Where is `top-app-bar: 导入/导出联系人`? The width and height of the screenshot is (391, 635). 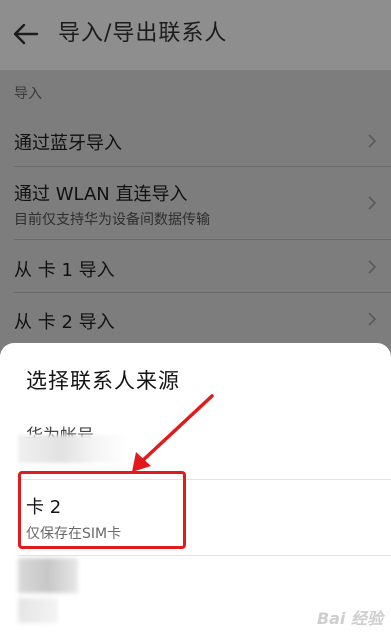
top-app-bar: 导入/导出联系人 is located at coordinates (195, 35).